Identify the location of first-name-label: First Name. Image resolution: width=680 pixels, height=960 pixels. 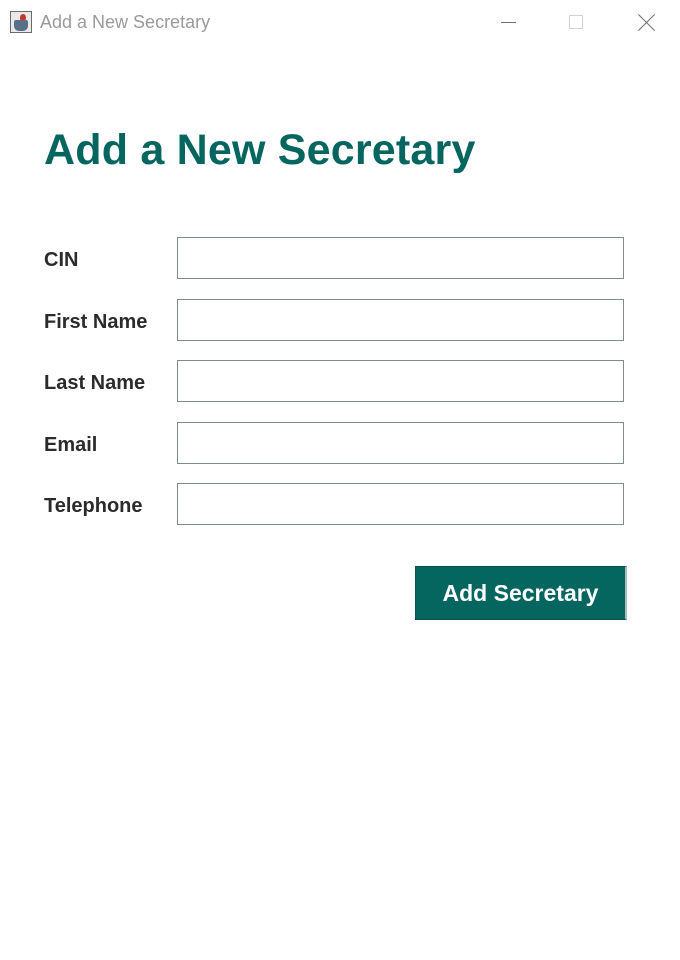
(96, 322).